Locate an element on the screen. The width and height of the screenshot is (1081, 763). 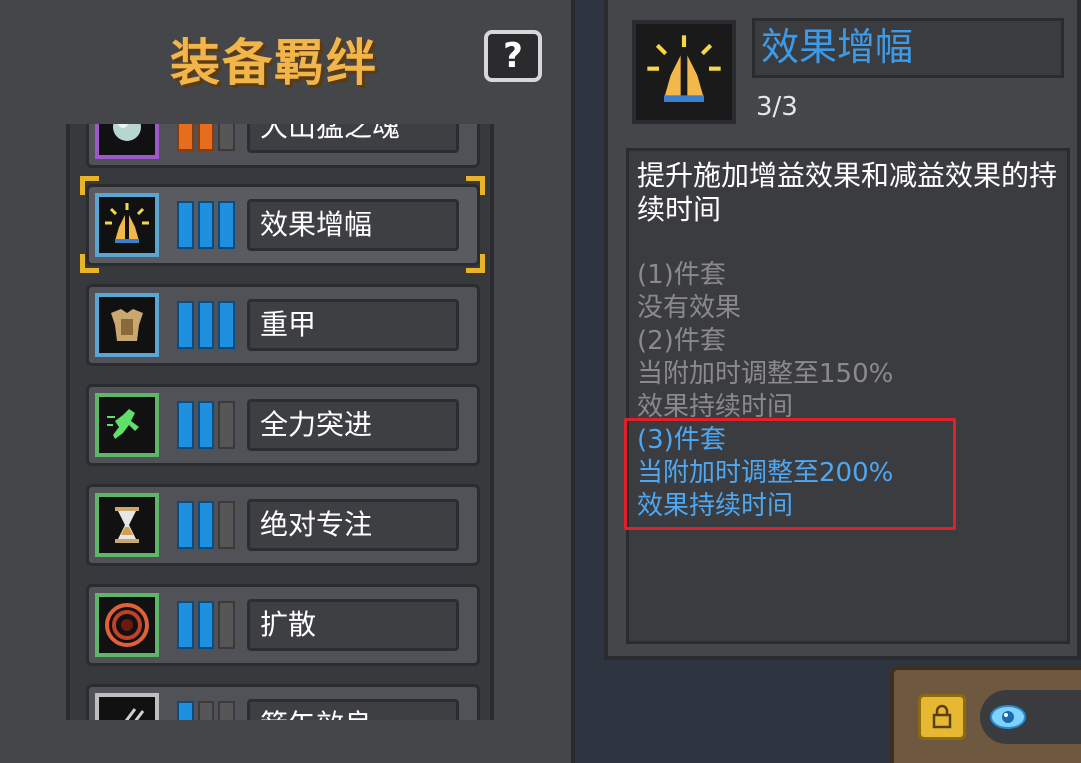
help-button: ? is located at coordinates (513, 56).